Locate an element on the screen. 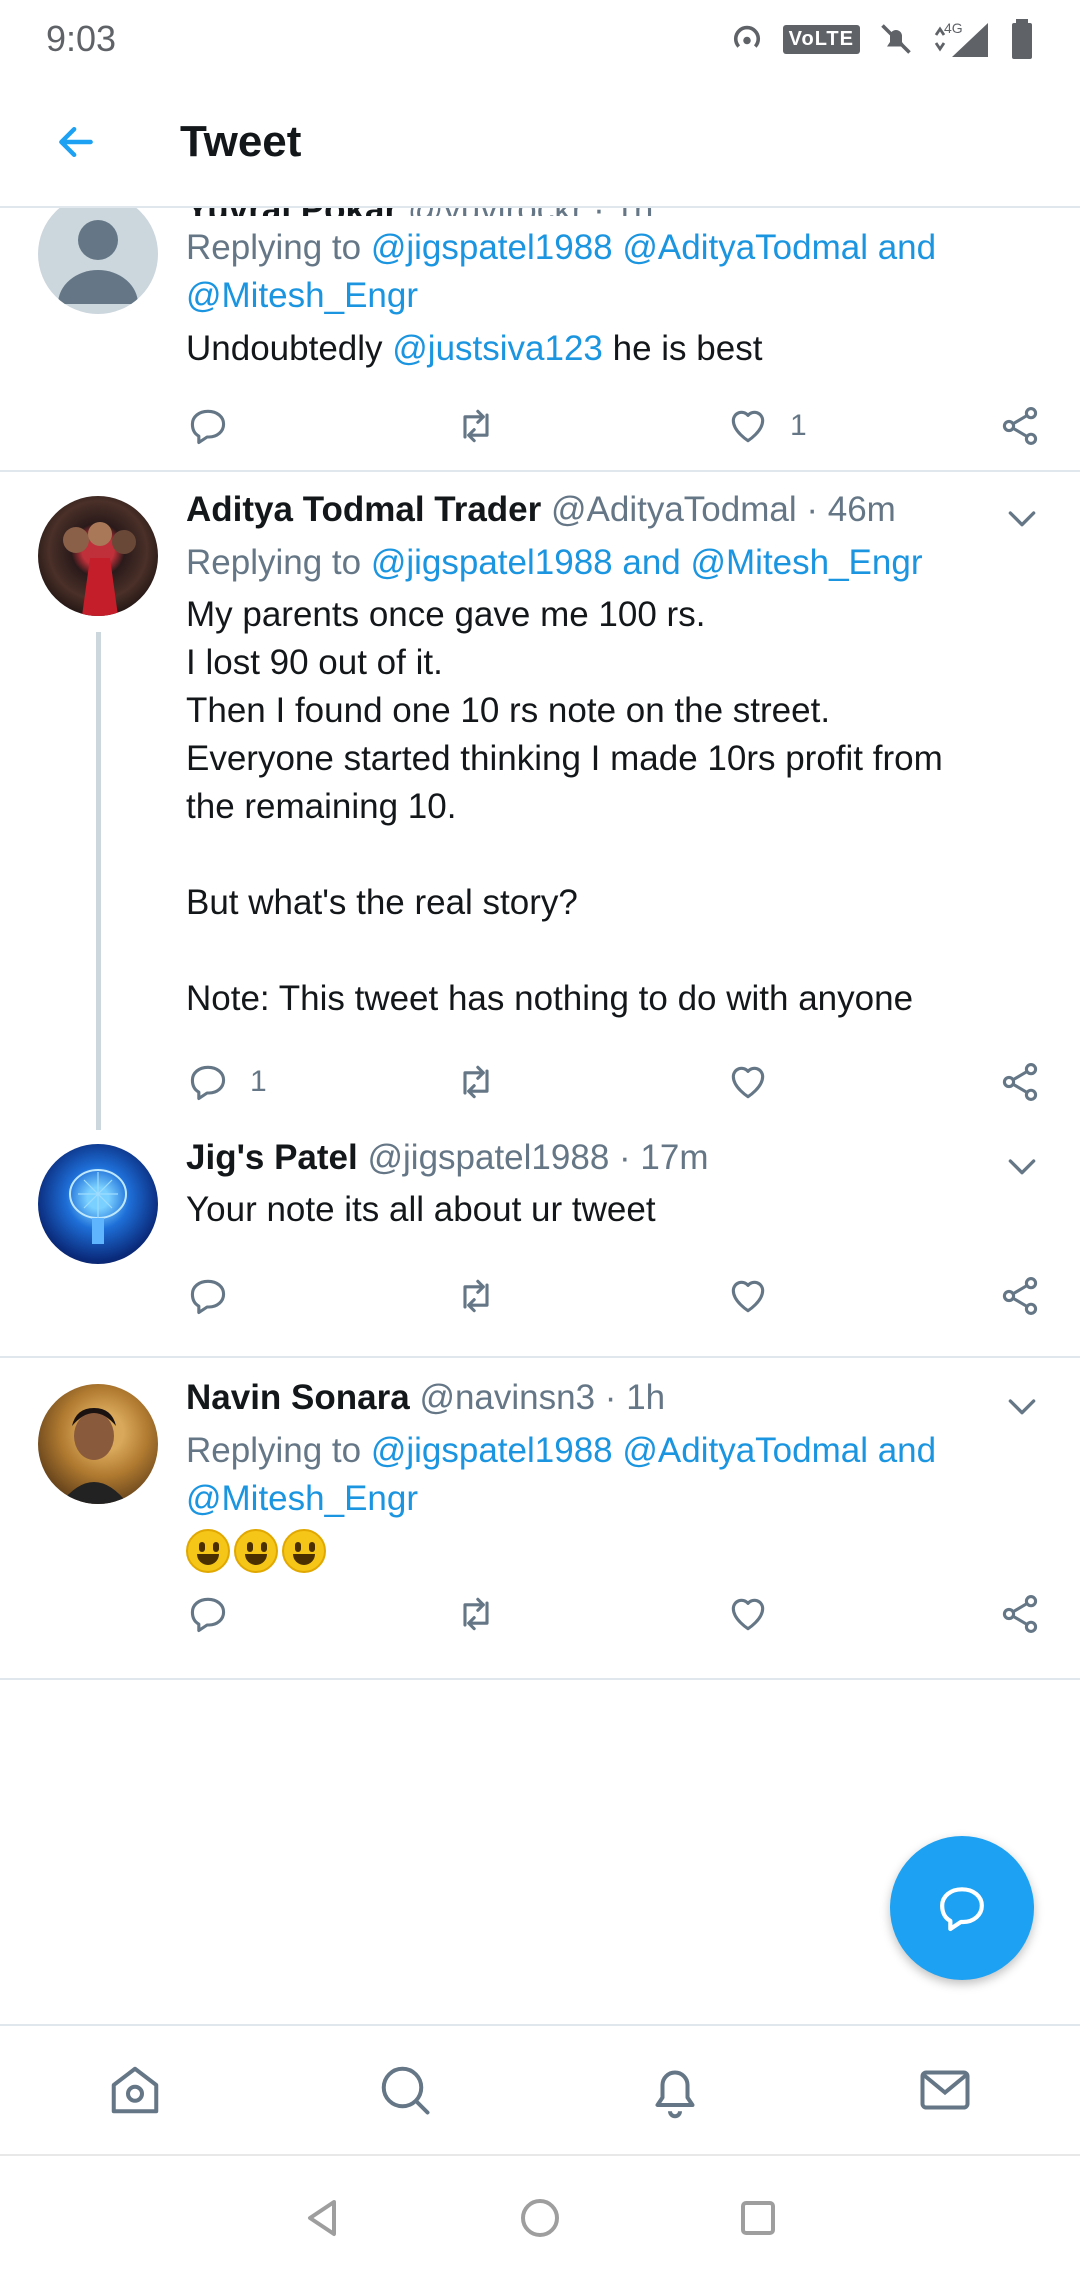 This screenshot has width=1080, height=2280. tweet-author-name: Aditya Todmal Trader is located at coordinates (363, 509).